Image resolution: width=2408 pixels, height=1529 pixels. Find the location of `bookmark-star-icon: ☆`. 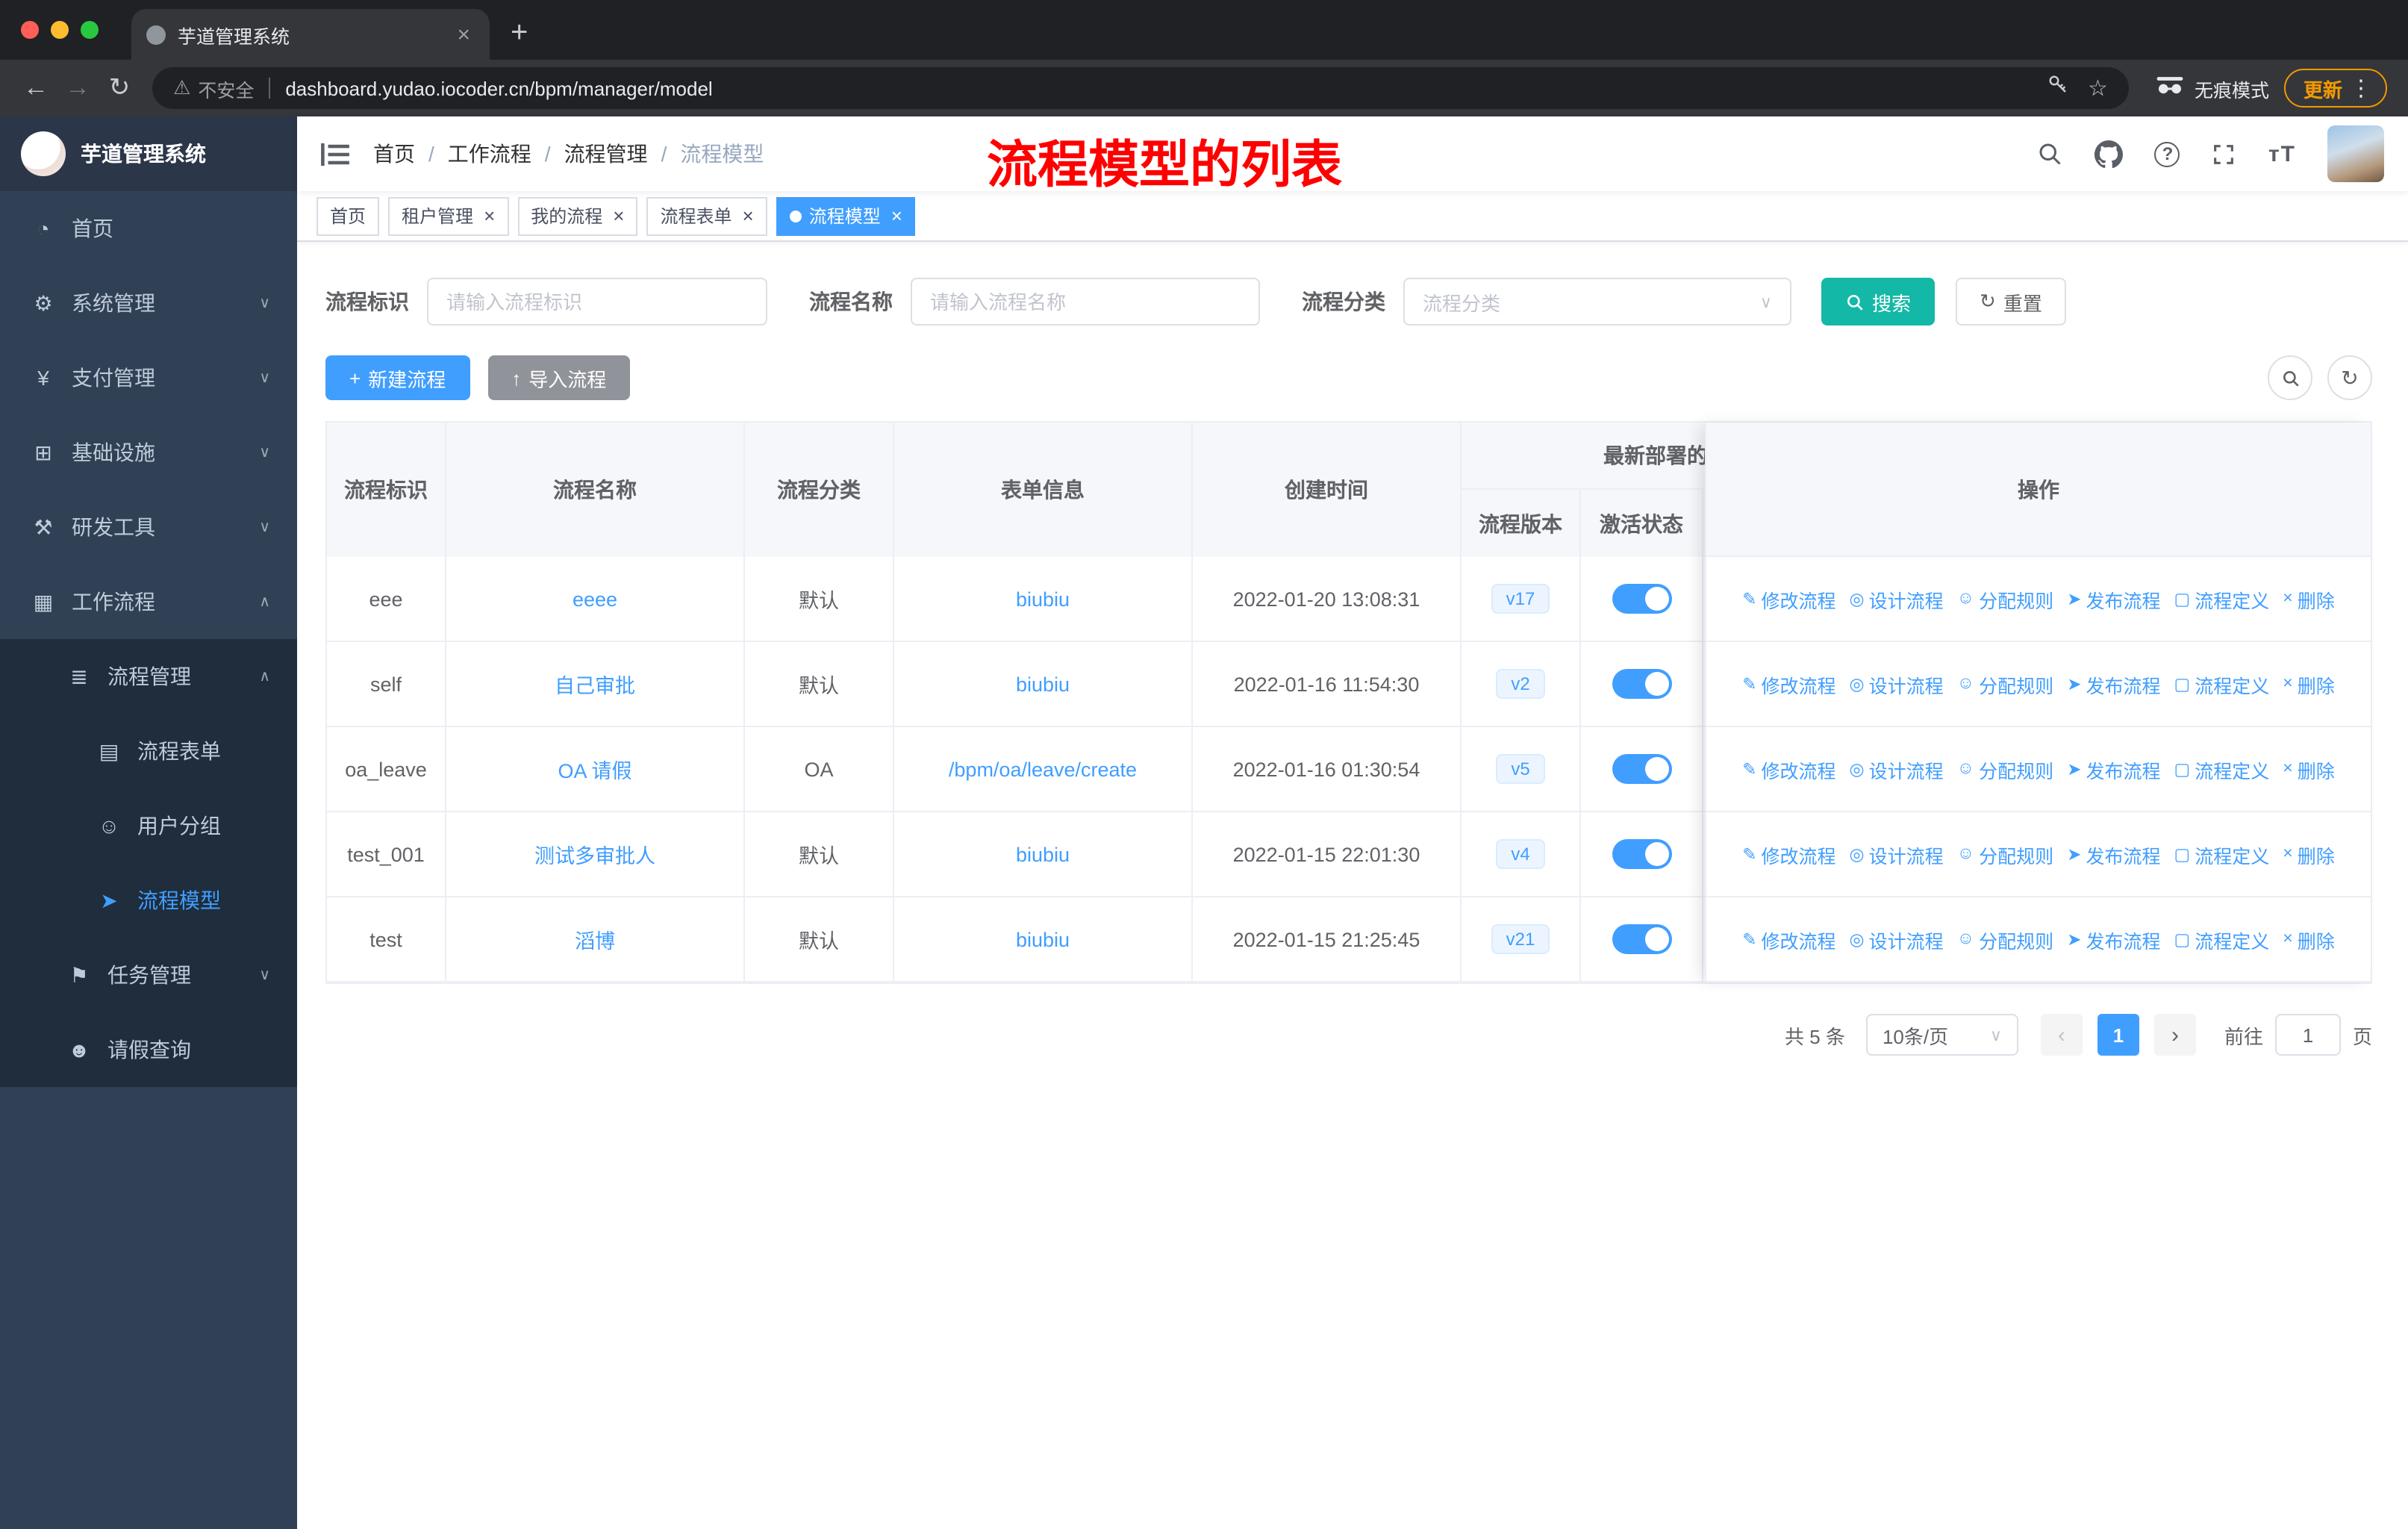

bookmark-star-icon: ☆ is located at coordinates (2098, 88).